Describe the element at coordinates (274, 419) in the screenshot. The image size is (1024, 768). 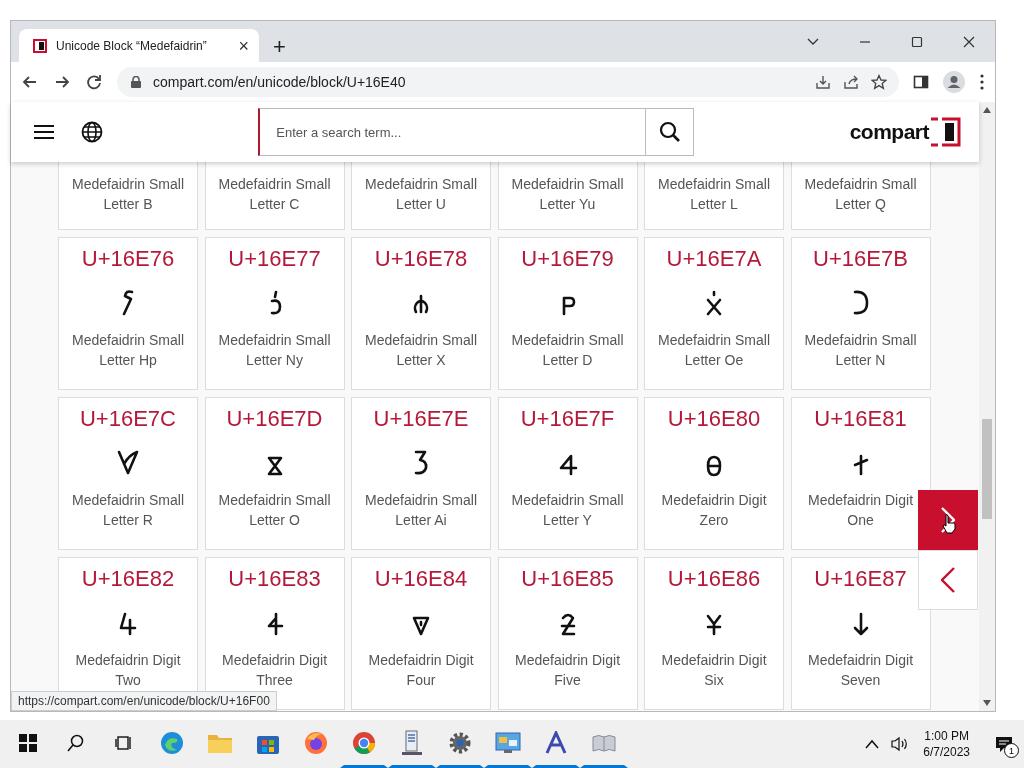
I see `code-point: U+16E7D` at that location.